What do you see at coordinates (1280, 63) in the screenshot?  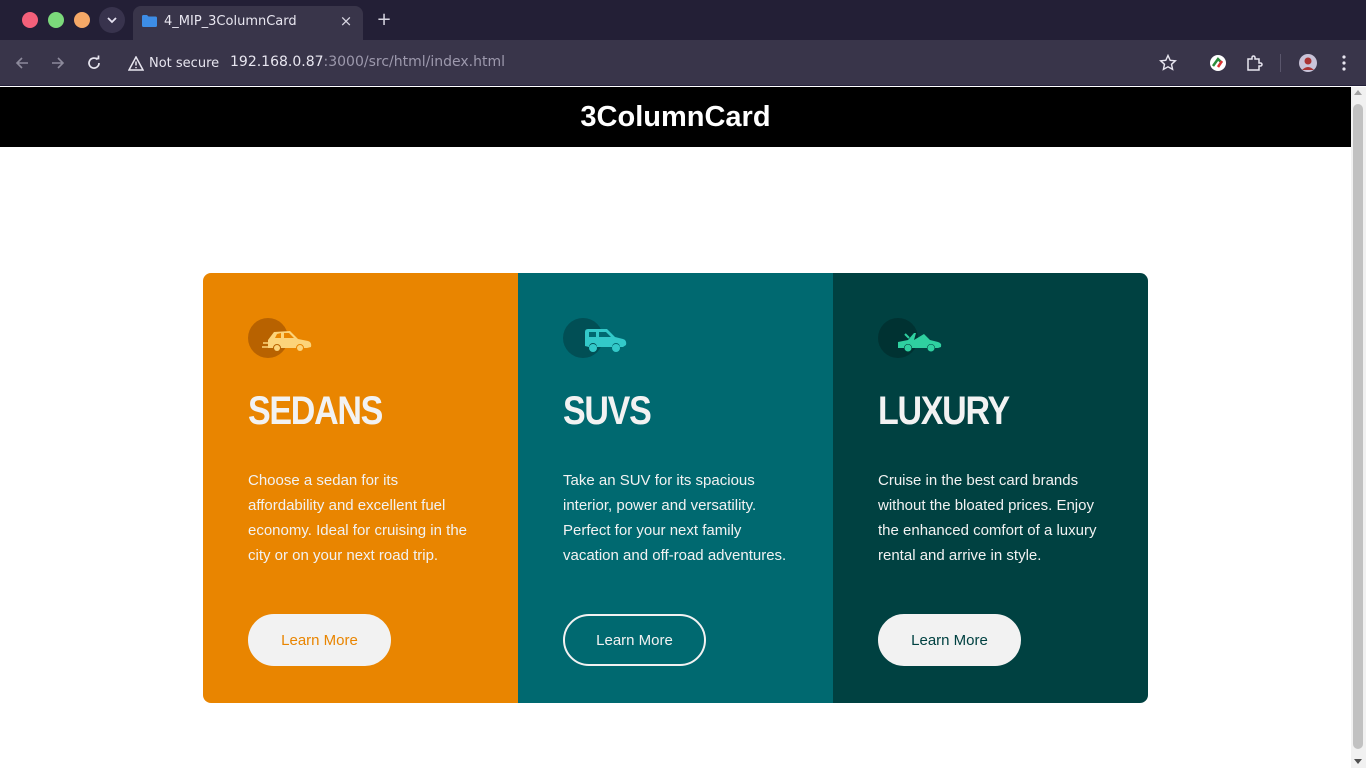 I see `toolbar-divider` at bounding box center [1280, 63].